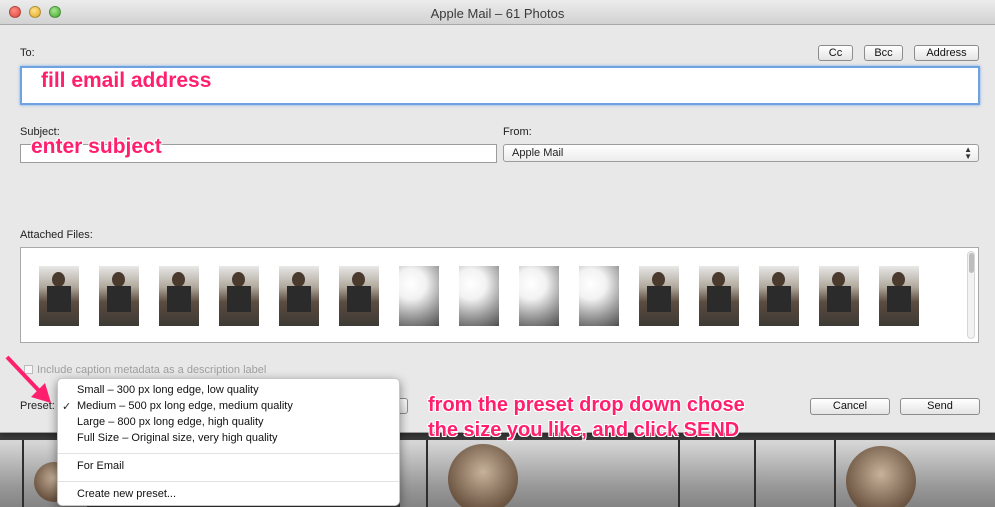 The image size is (995, 507). What do you see at coordinates (946, 53) in the screenshot?
I see `address-button: Address` at bounding box center [946, 53].